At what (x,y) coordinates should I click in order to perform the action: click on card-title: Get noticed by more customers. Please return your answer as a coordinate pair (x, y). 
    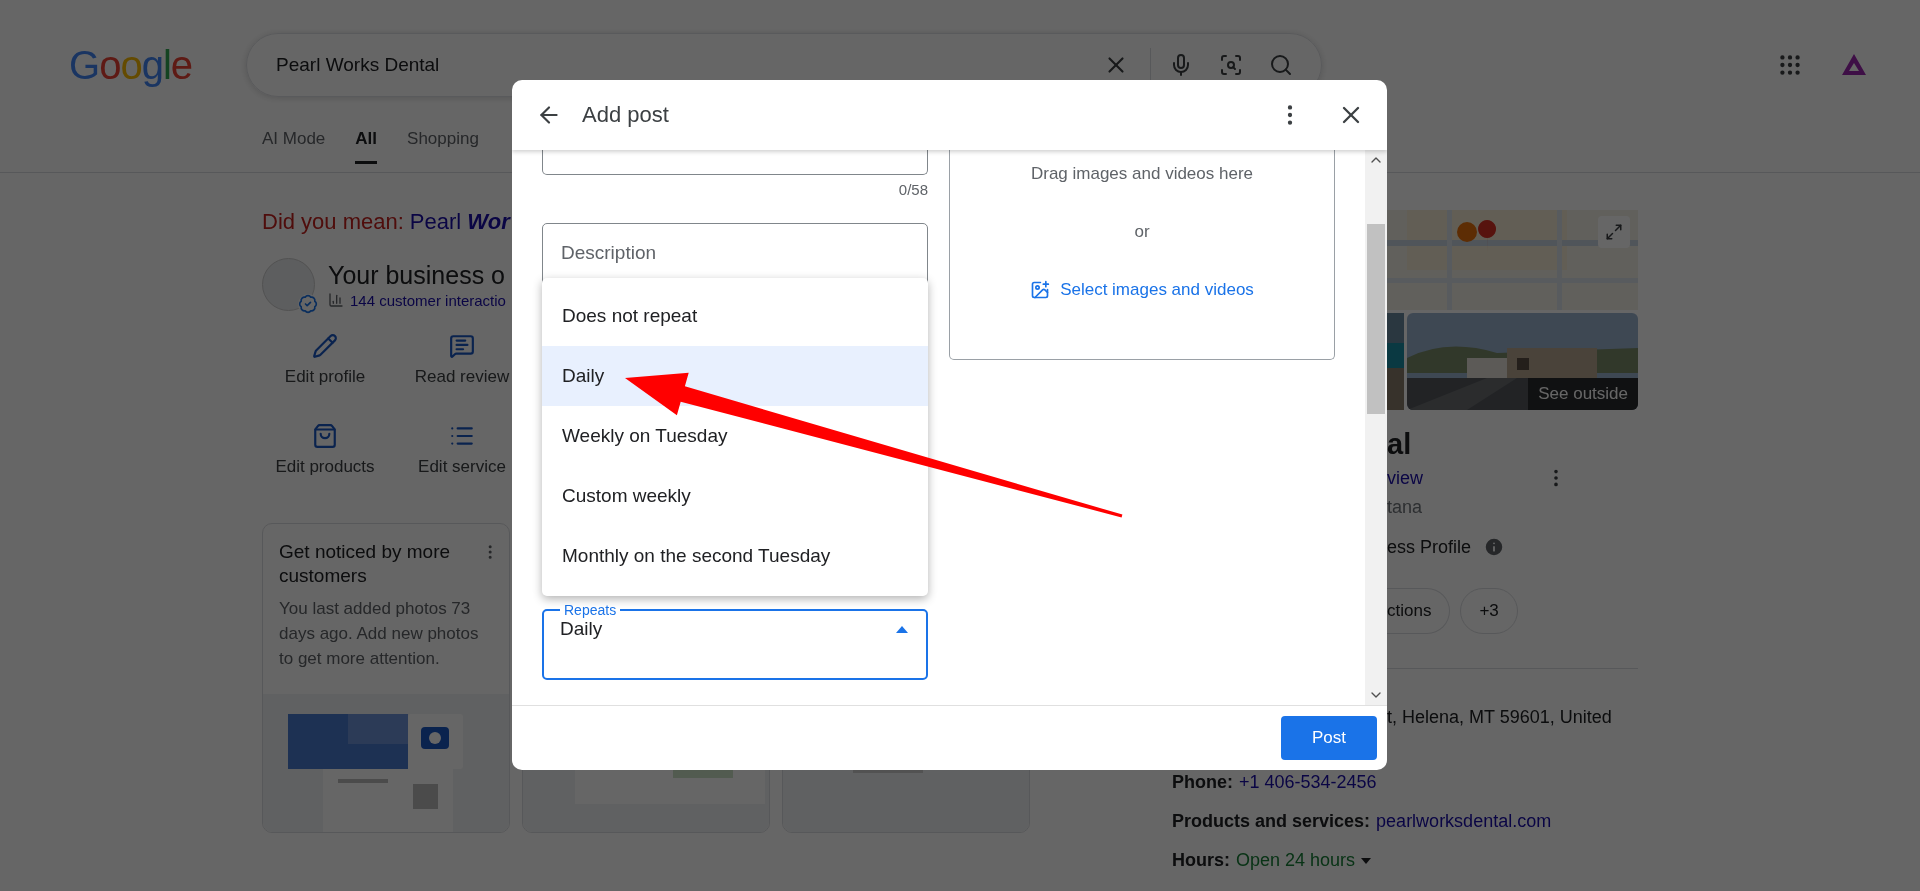
    Looking at the image, I should click on (365, 564).